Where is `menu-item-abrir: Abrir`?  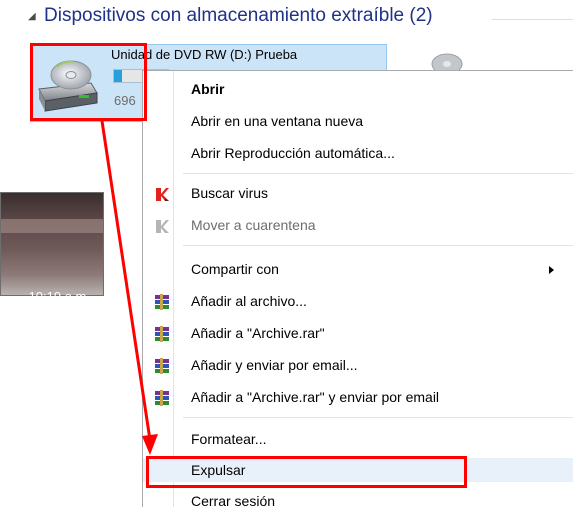
menu-item-abrir: Abrir is located at coordinates (358, 89).